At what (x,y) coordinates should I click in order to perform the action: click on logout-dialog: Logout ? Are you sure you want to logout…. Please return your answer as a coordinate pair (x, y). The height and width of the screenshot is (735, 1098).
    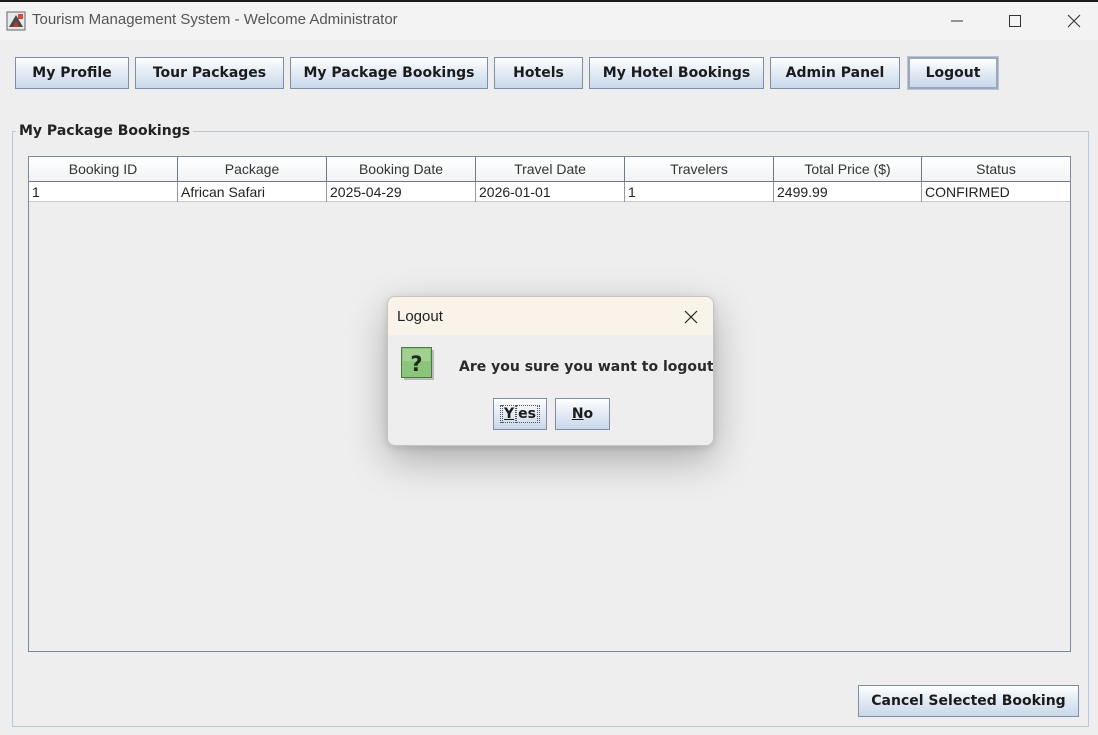
    Looking at the image, I should click on (550, 371).